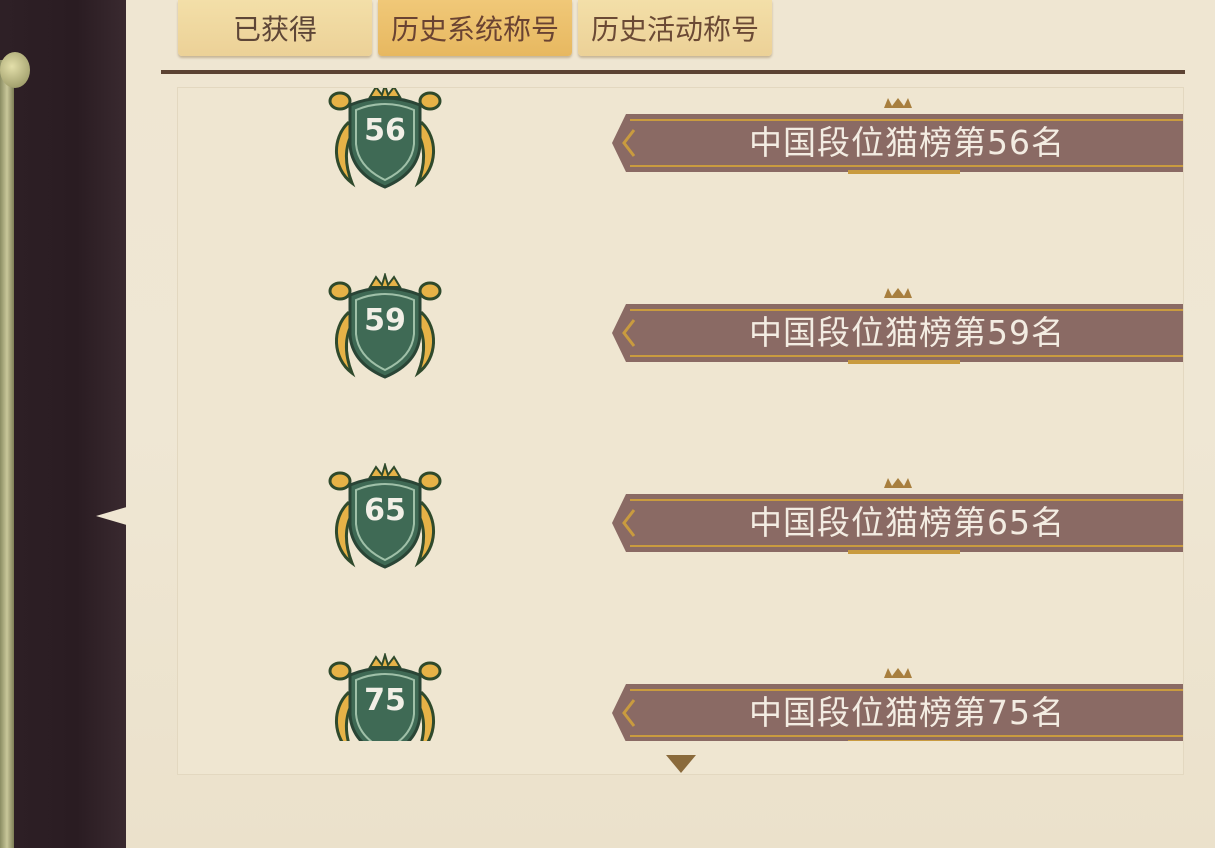  Describe the element at coordinates (907, 712) in the screenshot. I see `title-text: 中国段位猫榜第75名` at that location.